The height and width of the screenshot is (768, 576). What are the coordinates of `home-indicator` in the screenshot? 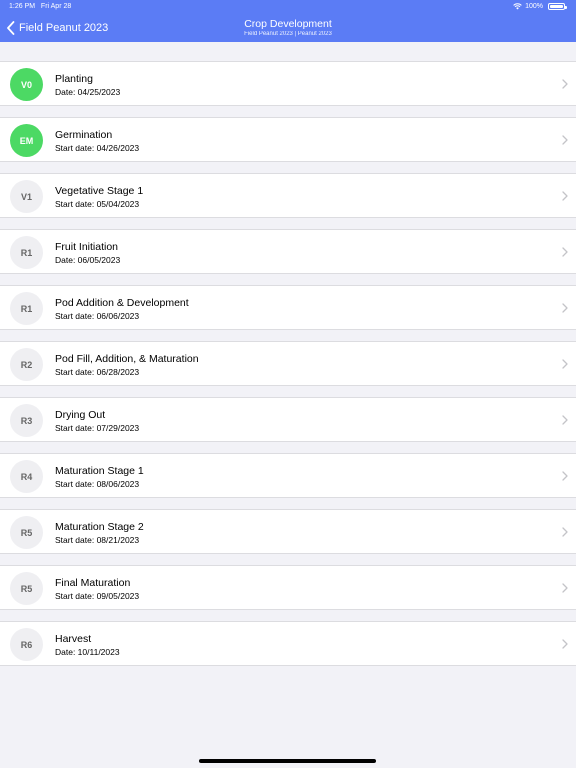 It's located at (287, 761).